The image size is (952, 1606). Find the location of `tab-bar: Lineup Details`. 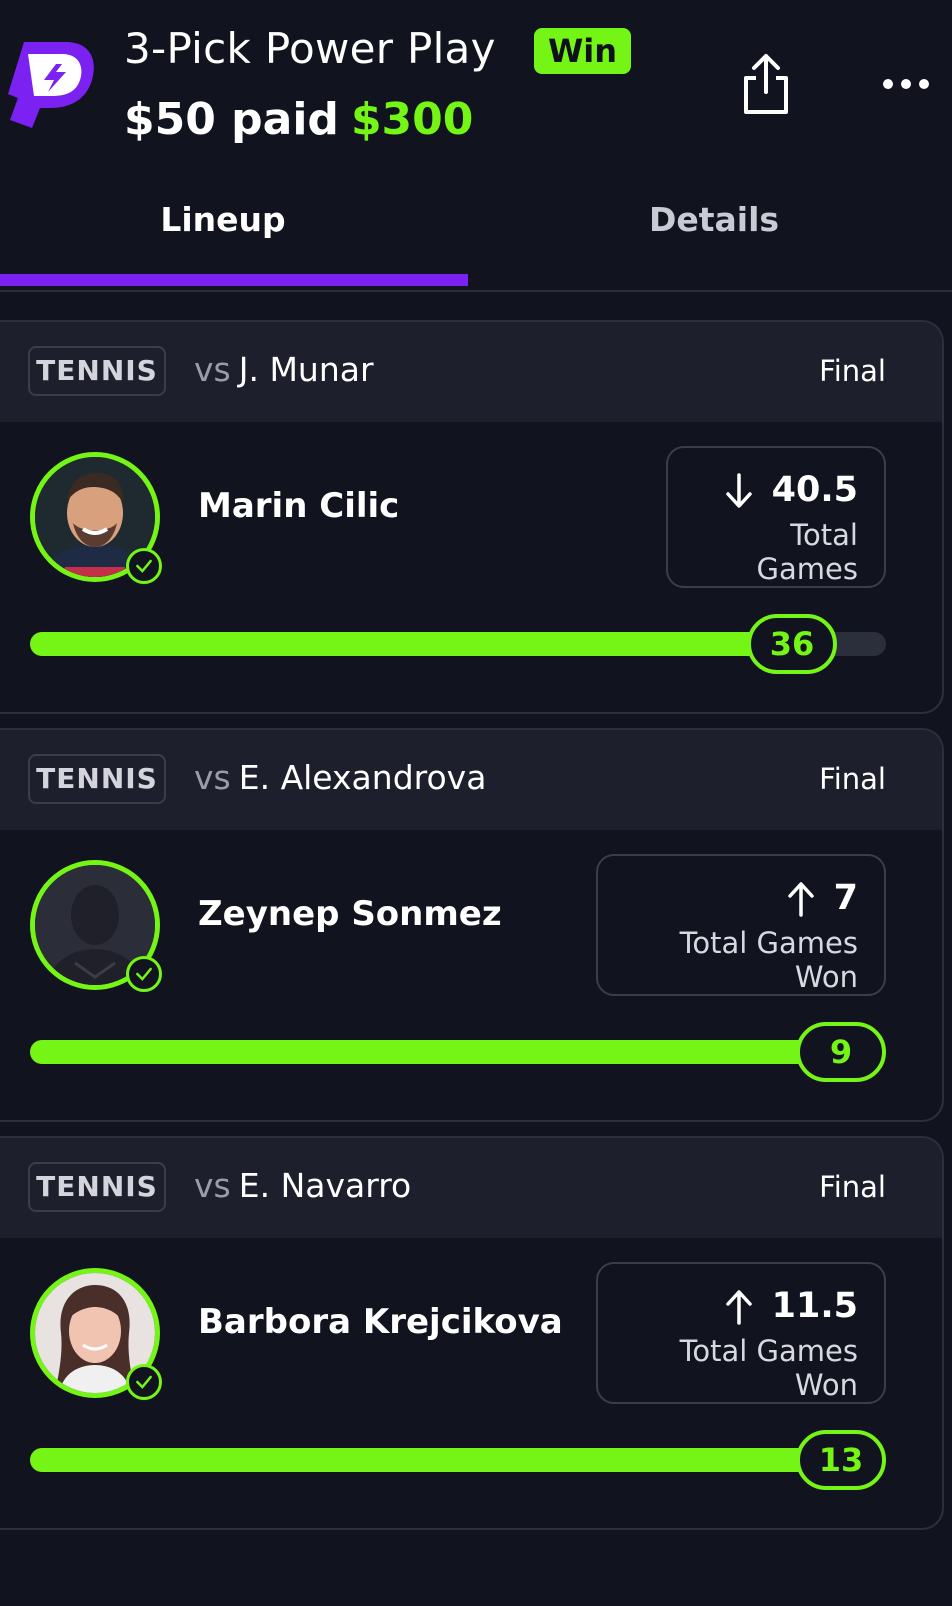

tab-bar: Lineup Details is located at coordinates (476, 231).